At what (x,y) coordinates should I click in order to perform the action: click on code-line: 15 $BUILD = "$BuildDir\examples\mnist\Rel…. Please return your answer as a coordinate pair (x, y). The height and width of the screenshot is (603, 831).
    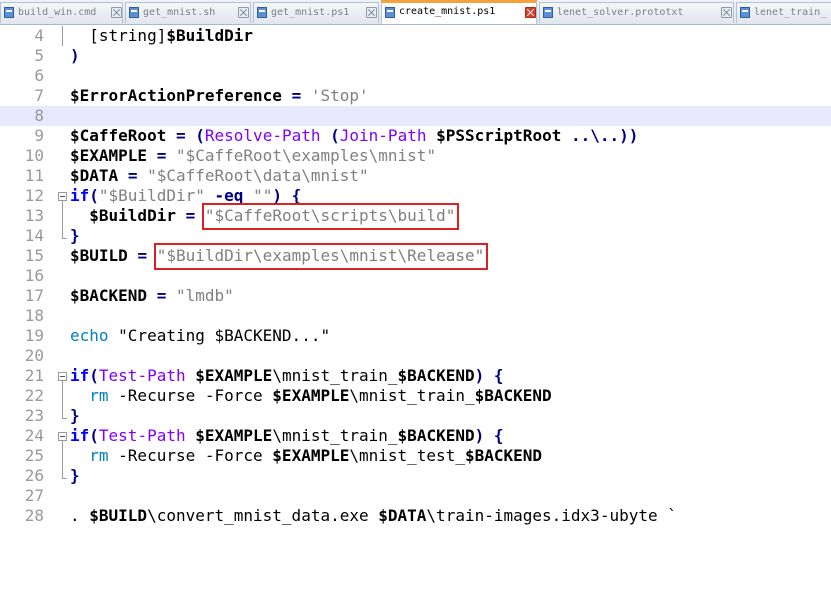
    Looking at the image, I should click on (415, 256).